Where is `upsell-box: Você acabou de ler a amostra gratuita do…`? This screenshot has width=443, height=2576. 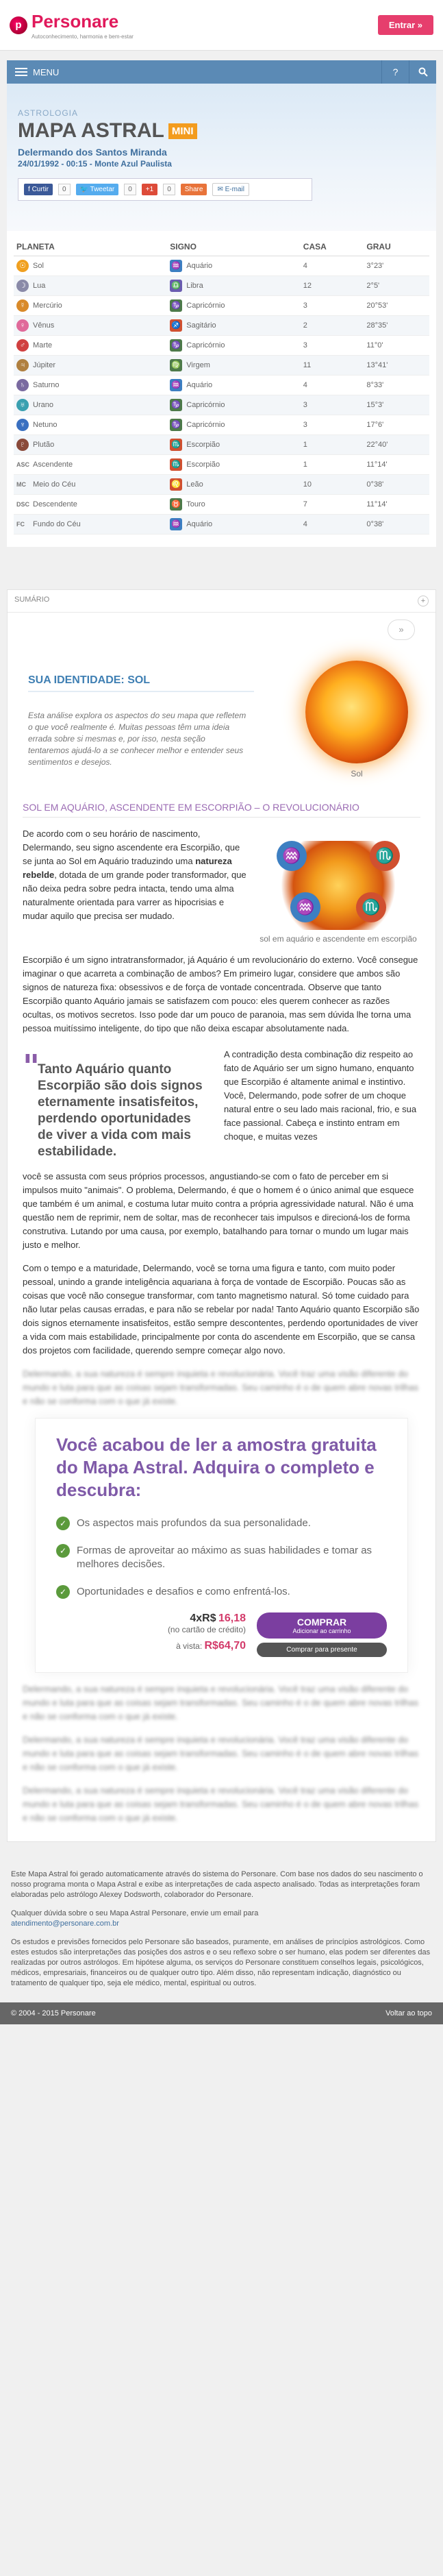
upsell-box: Você acabou de ler a amostra gratuita do… is located at coordinates (221, 1545).